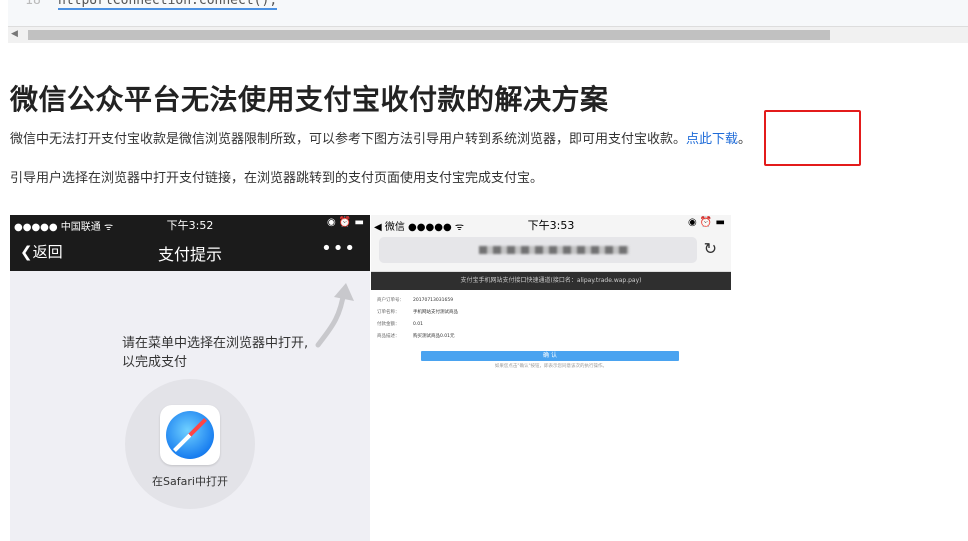 The height and width of the screenshot is (541, 968). Describe the element at coordinates (710, 248) in the screenshot. I see `reload-icon: ↻` at that location.